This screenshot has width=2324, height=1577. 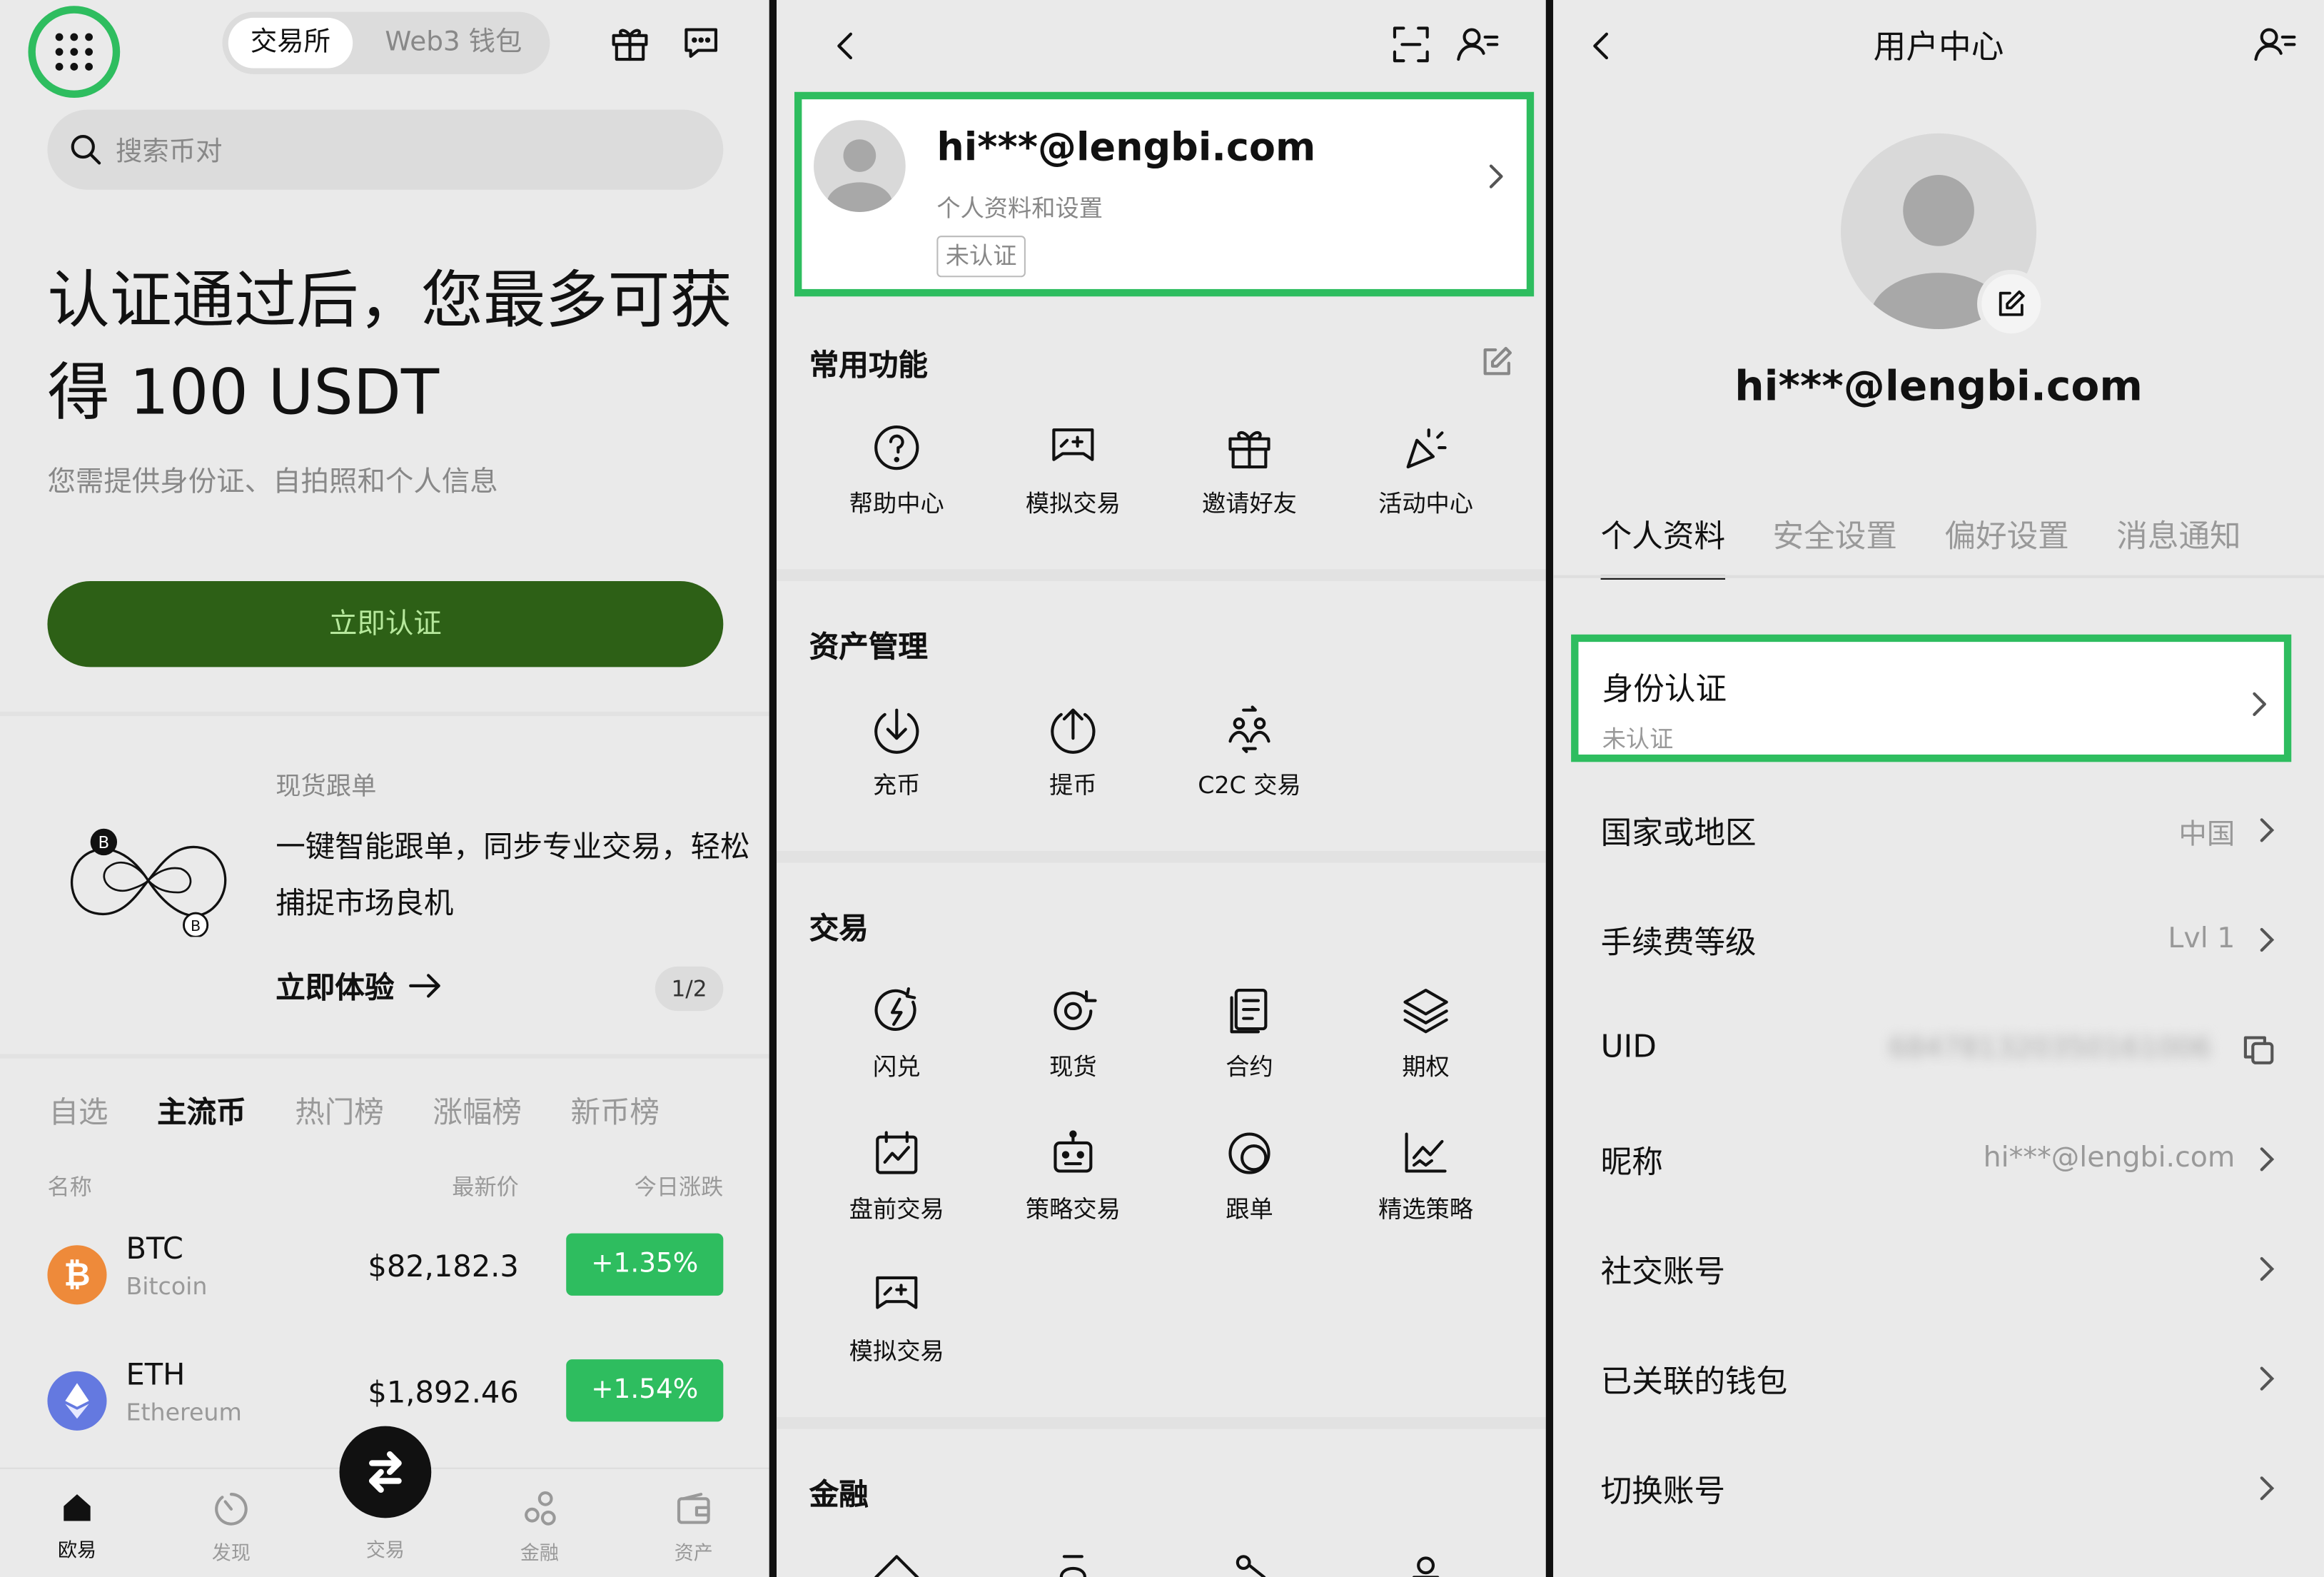 I want to click on help-center-item: 帮助中心, so click(x=897, y=470).